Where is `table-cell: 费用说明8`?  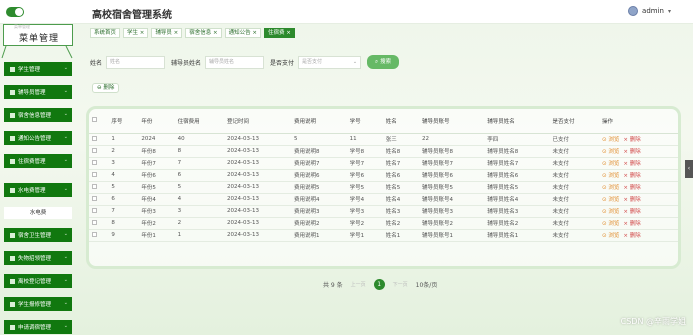
table-cell: 费用说明8 is located at coordinates (319, 151).